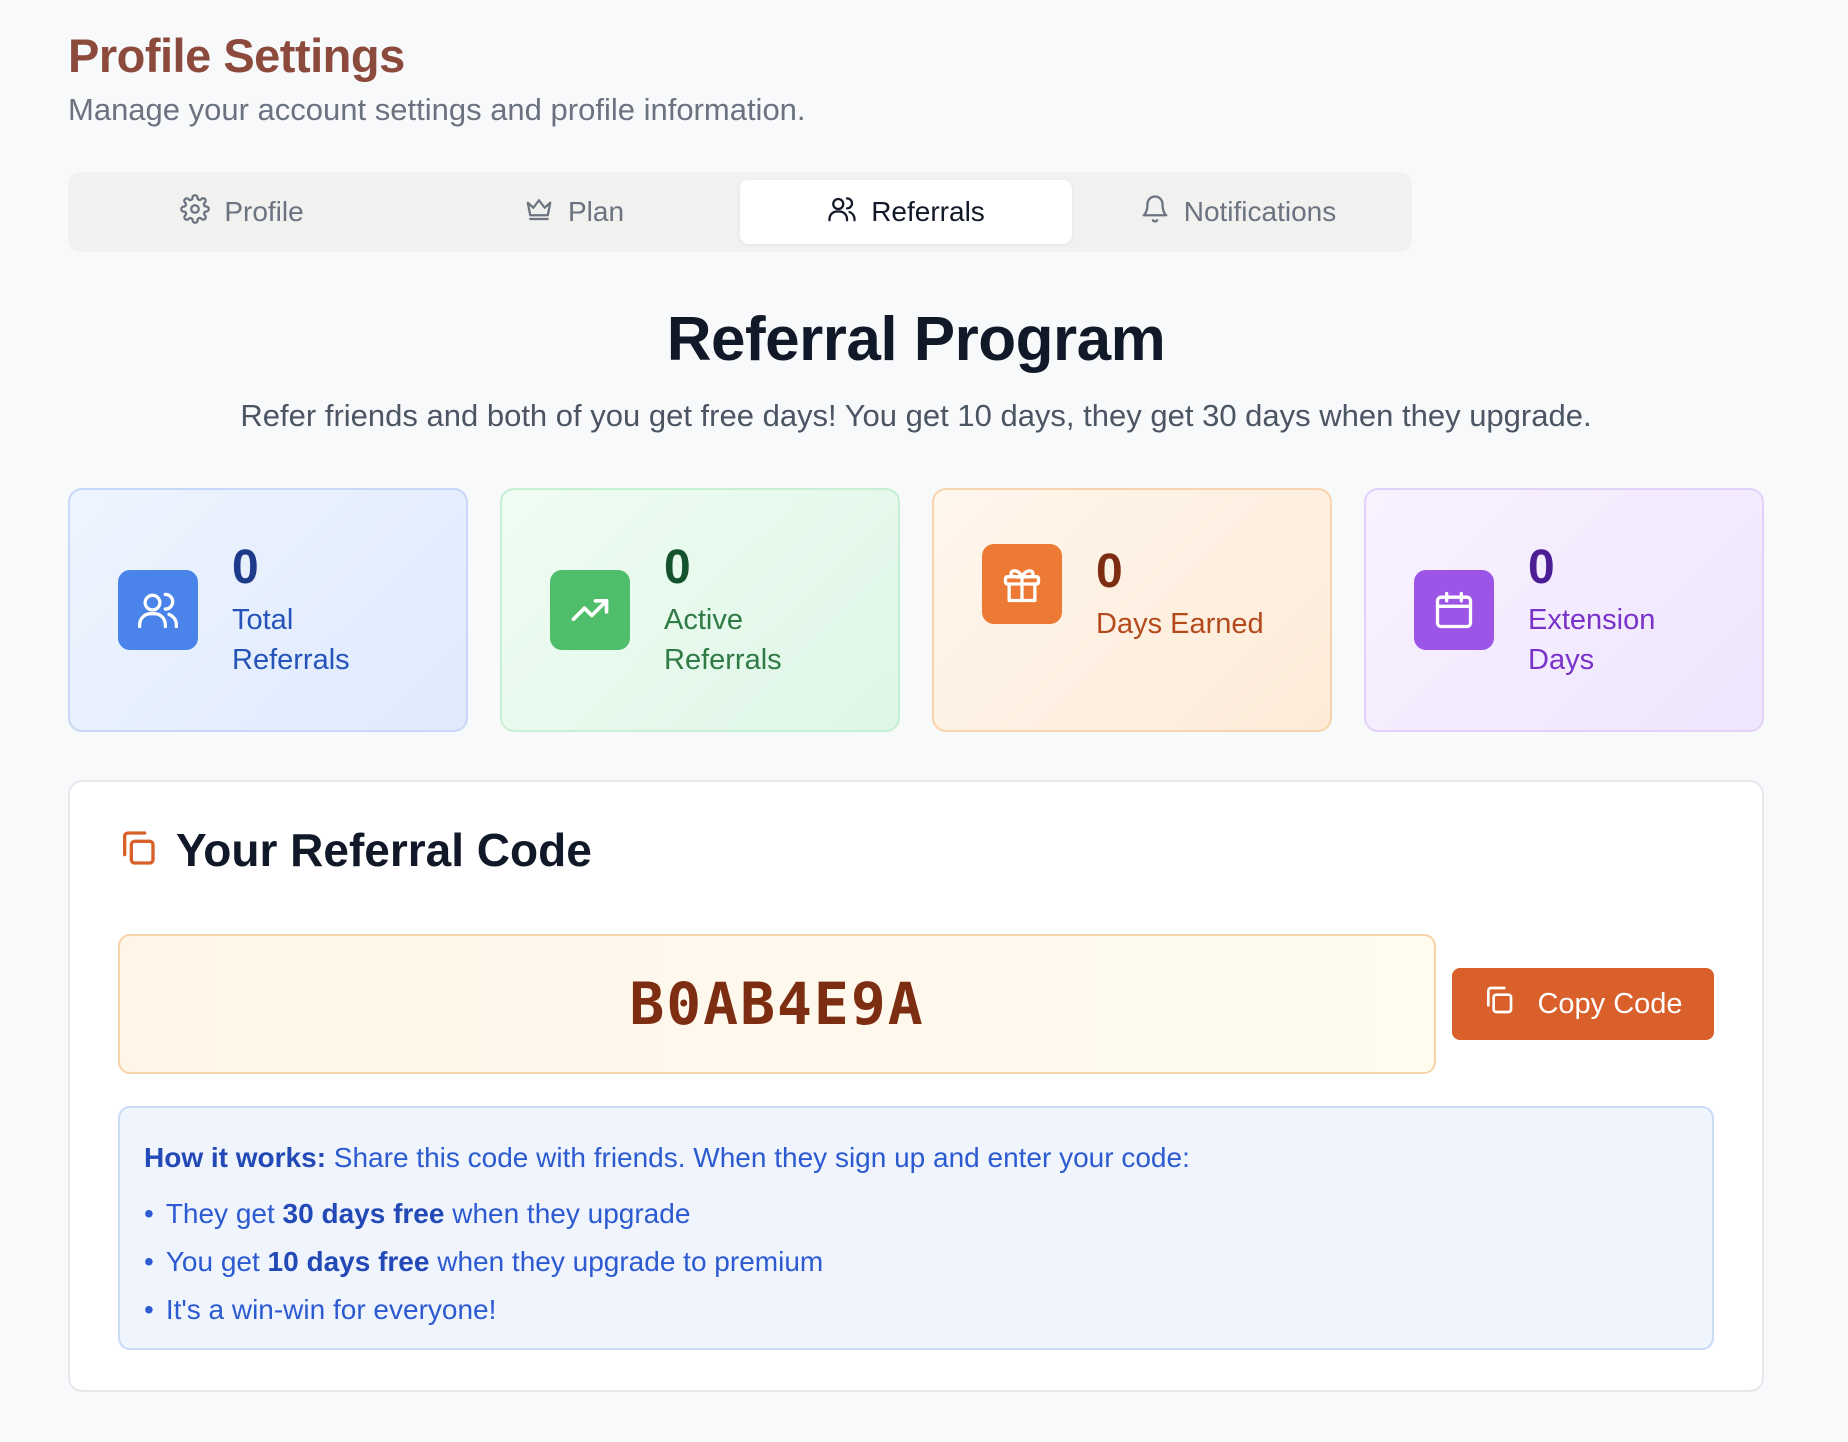  I want to click on stat-days-earned: 0 Days Earned, so click(1132, 610).